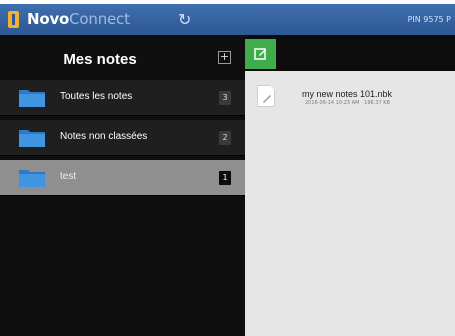 The image size is (455, 336). Describe the element at coordinates (96, 96) in the screenshot. I see `folder-label: Toutes les notes` at that location.